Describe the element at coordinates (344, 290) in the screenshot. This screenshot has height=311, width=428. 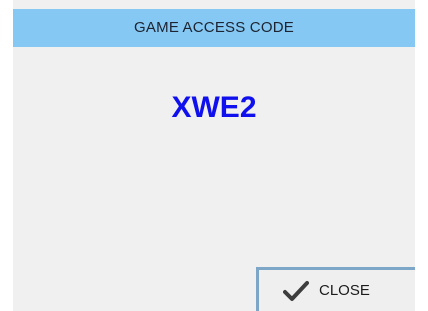
I see `close-button-label: CLOSE` at that location.